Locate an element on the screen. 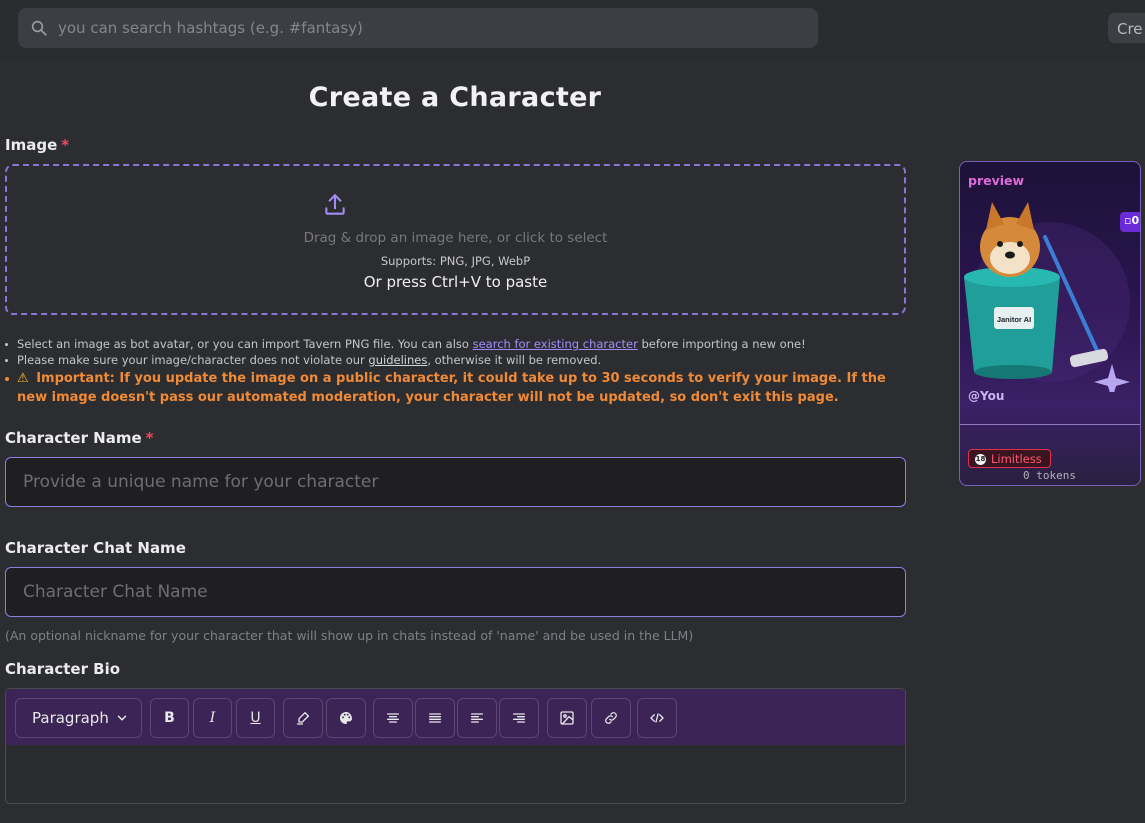  character-name-input is located at coordinates (455, 482).